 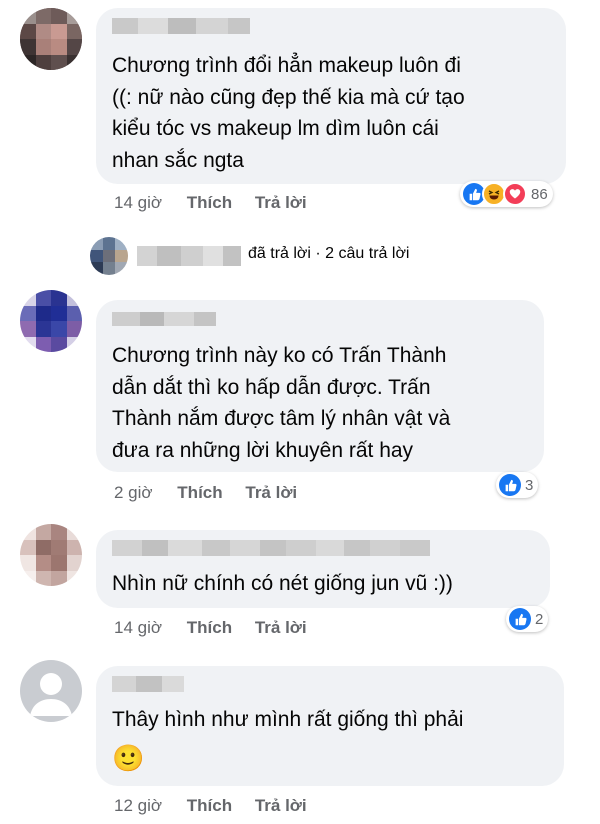 I want to click on comment-meta: 12 giờ Thích Trả lời, so click(x=210, y=806).